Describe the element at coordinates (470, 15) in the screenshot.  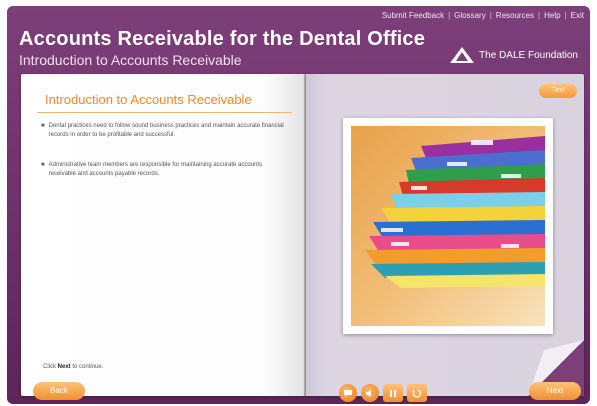
I see `nav-glossary: Glossary` at that location.